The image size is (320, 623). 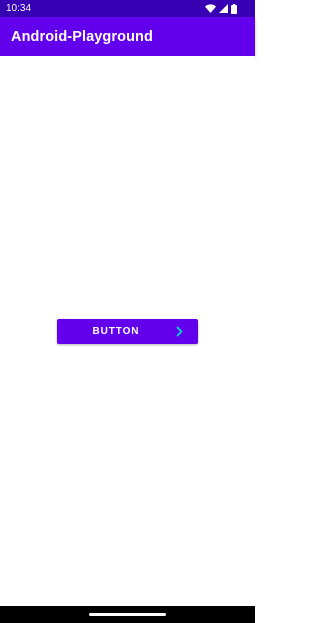 What do you see at coordinates (210, 8) in the screenshot?
I see `wifi-icon` at bounding box center [210, 8].